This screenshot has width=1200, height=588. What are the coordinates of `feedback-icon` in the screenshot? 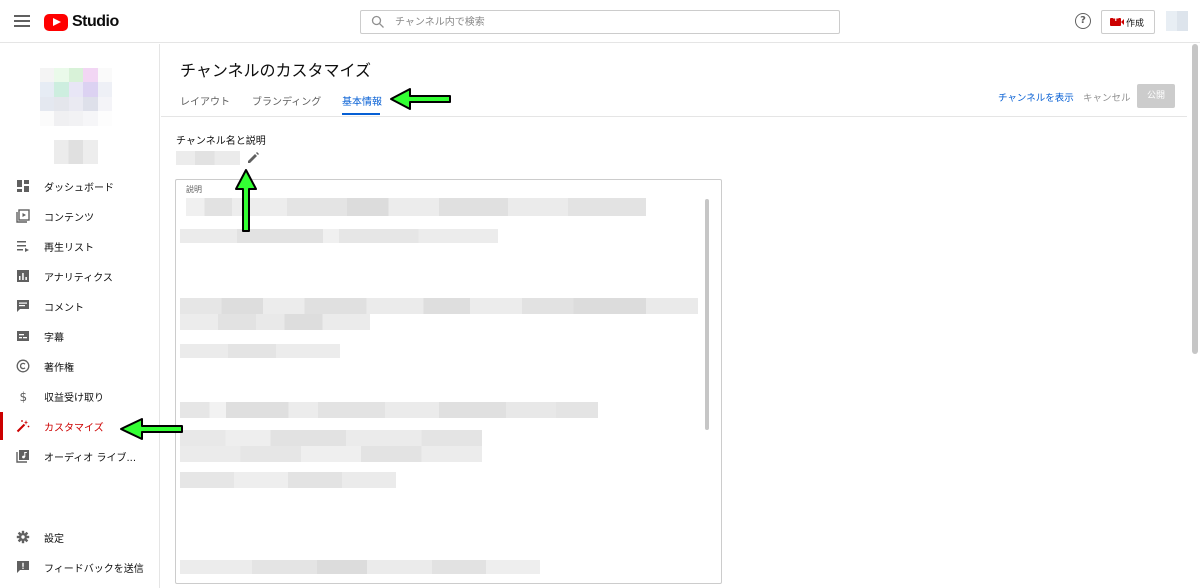 It's located at (23, 567).